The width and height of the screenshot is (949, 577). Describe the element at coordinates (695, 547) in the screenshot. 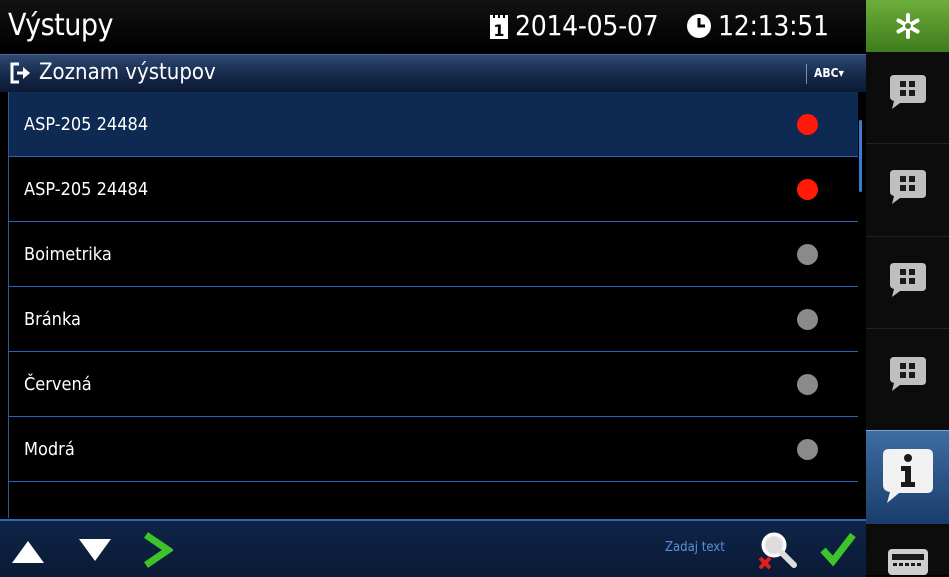

I see `search-hint: Zadaj text` at that location.